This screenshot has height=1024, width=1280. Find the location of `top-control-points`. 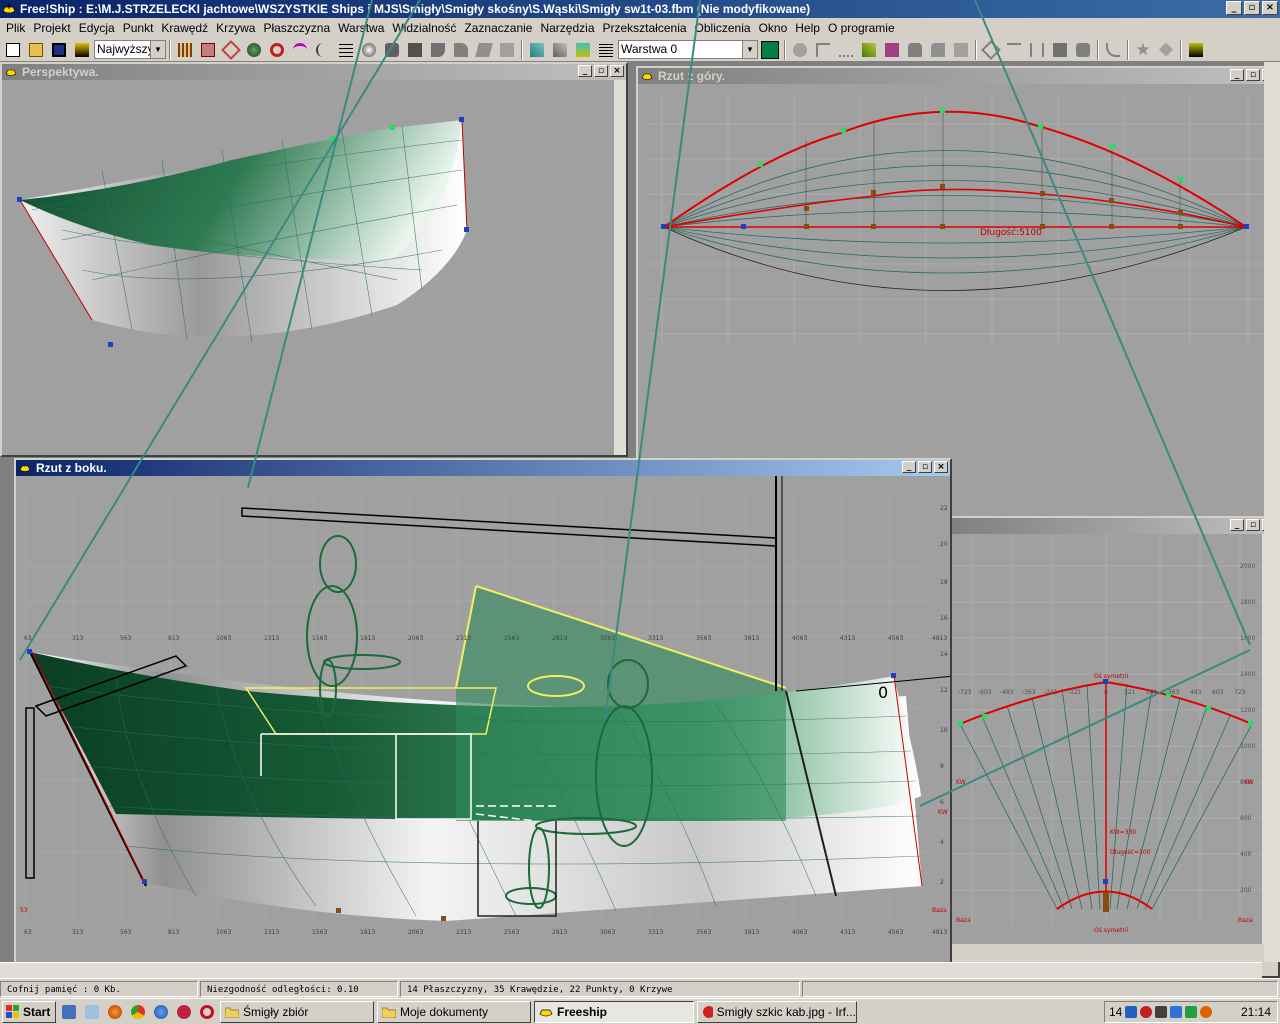

top-control-points is located at coordinates (970, 145).